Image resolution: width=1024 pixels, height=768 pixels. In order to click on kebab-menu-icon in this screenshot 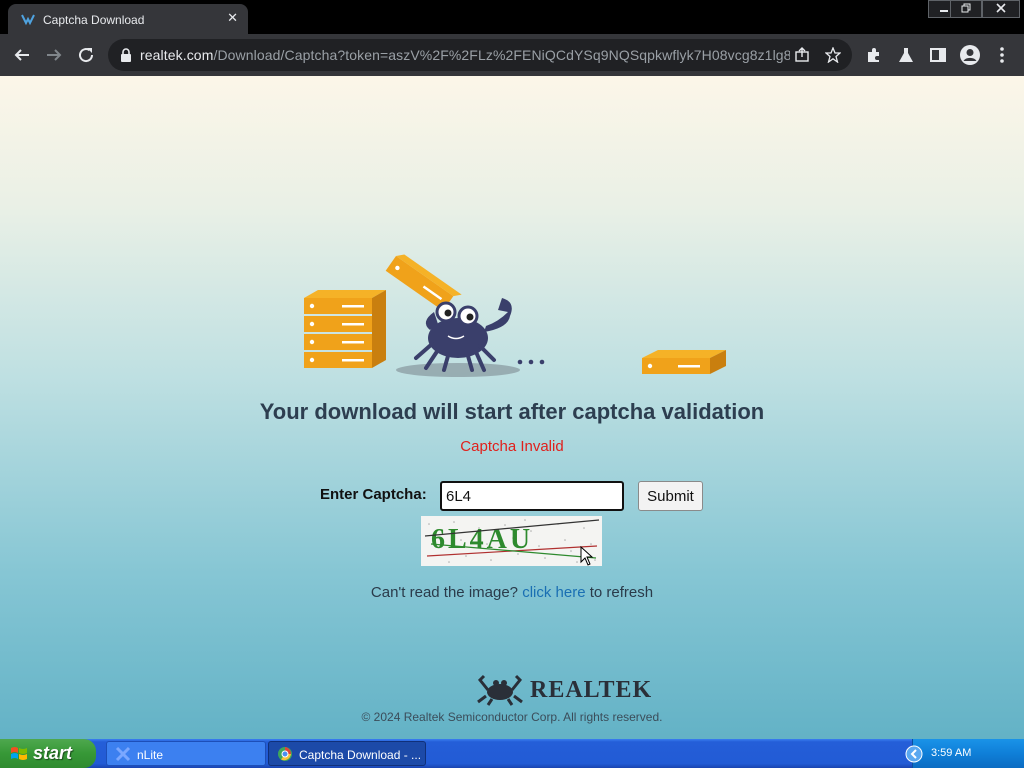, I will do `click(1002, 55)`.